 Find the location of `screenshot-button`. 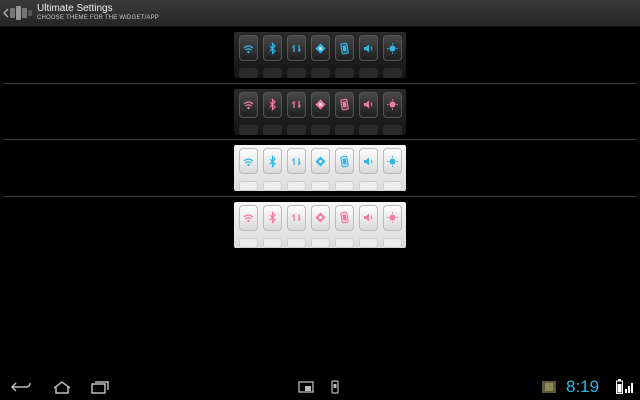

screenshot-button is located at coordinates (306, 387).